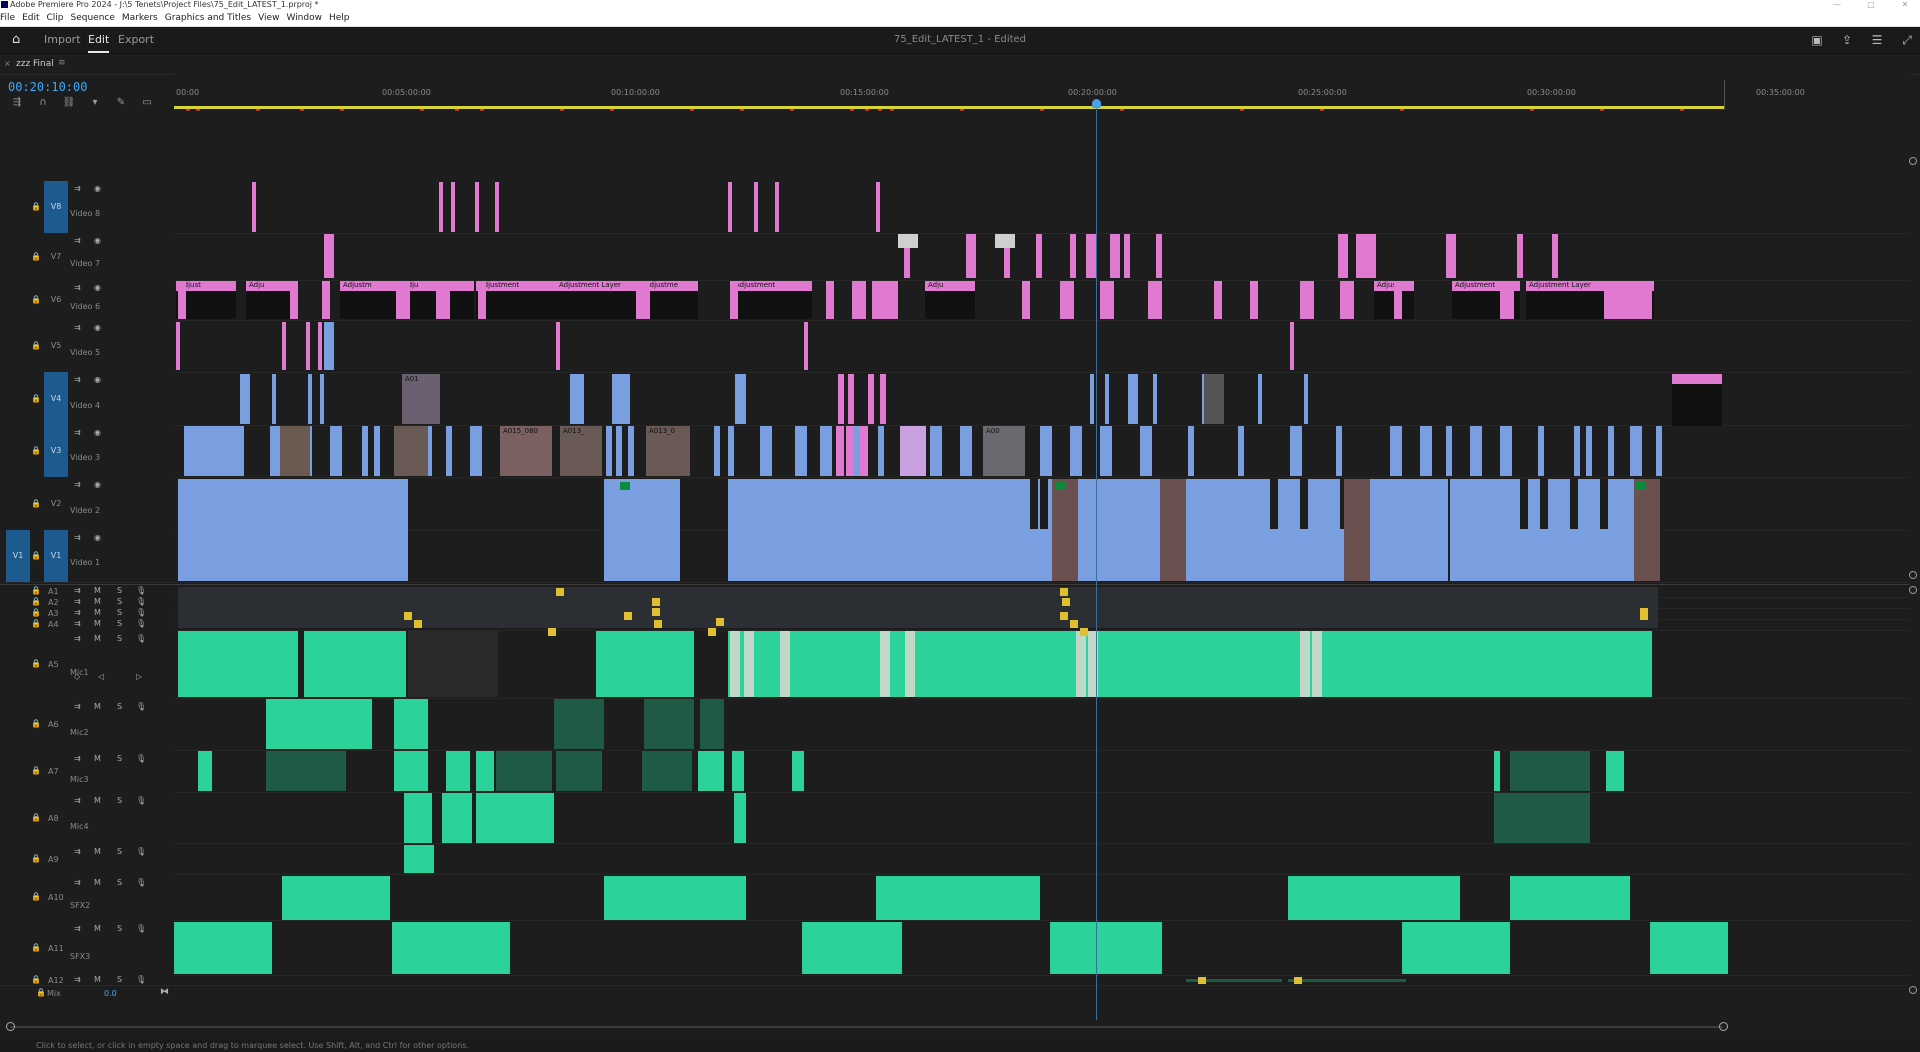  Describe the element at coordinates (1697, 400) in the screenshot. I see `video-clip-title: 5Tenets` at that location.